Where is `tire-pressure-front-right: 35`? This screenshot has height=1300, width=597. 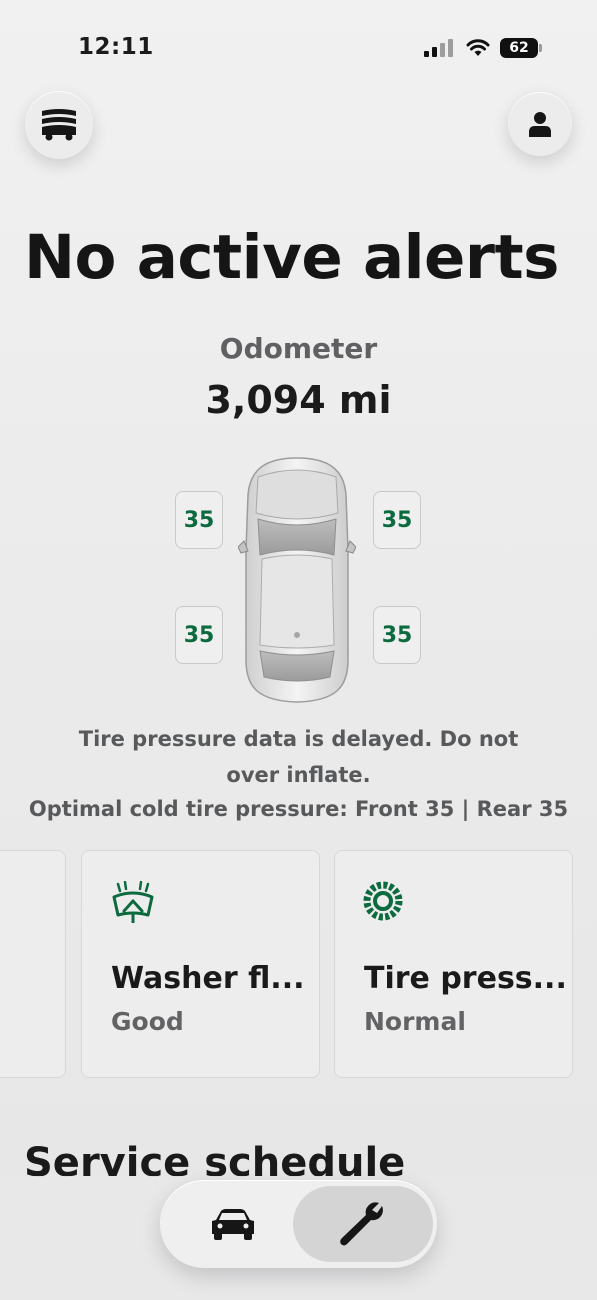 tire-pressure-front-right: 35 is located at coordinates (397, 520).